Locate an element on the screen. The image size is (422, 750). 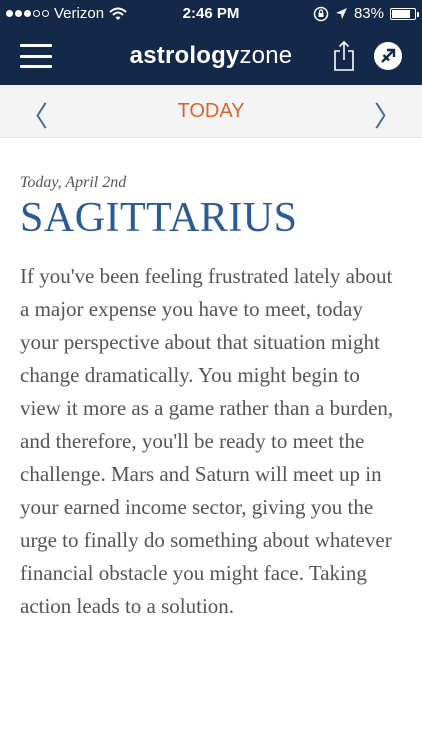
status-right: 83% is located at coordinates (366, 13).